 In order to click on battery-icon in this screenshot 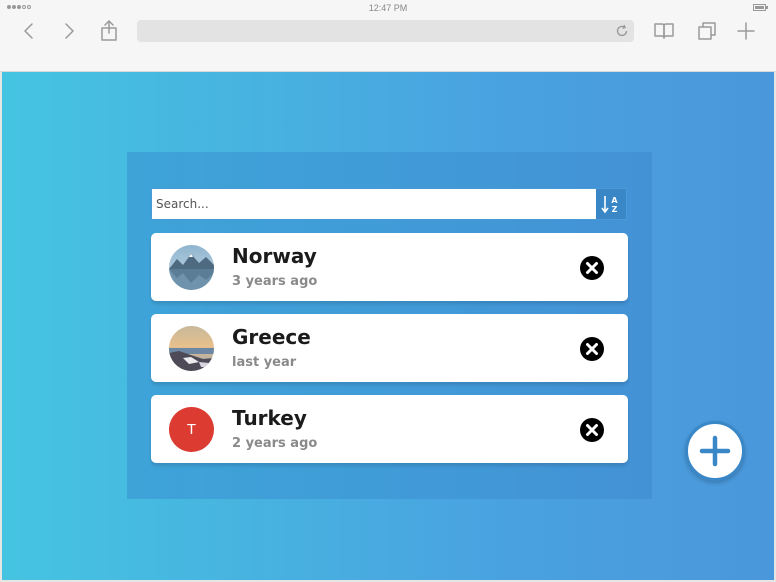, I will do `click(760, 7)`.